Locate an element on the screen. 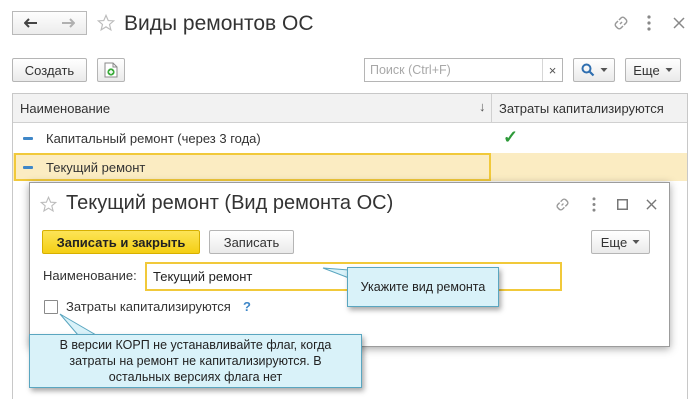 Image resolution: width=700 pixels, height=399 pixels. create-button-label: Создать is located at coordinates (49, 70).